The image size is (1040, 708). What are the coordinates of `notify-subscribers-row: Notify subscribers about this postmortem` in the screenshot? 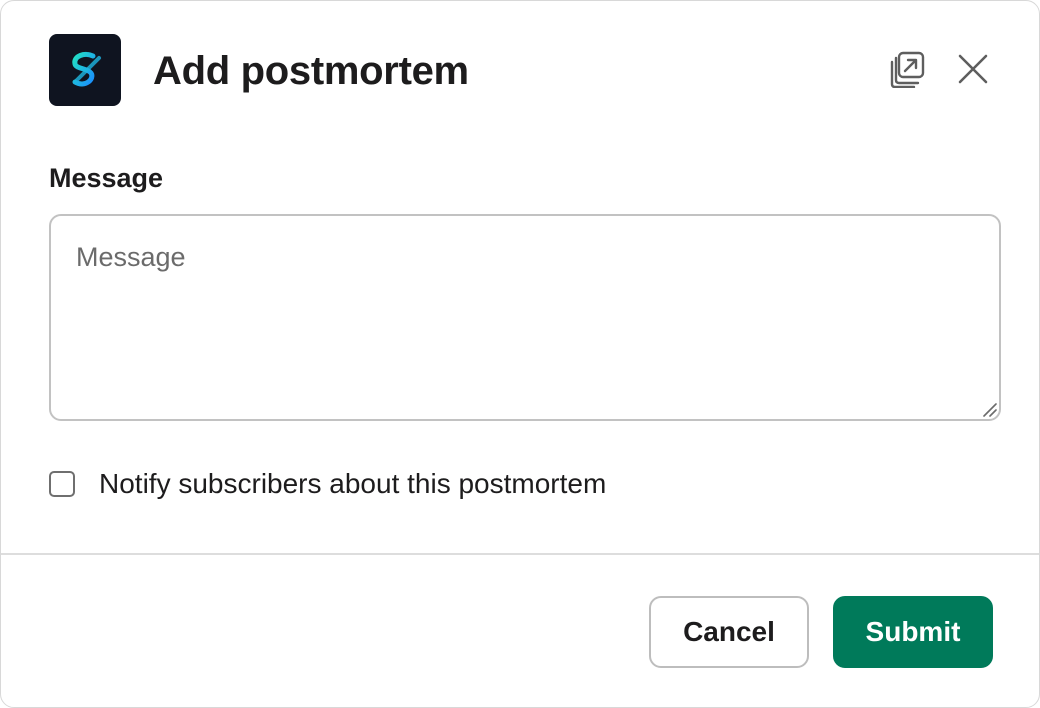 It's located at (327, 484).